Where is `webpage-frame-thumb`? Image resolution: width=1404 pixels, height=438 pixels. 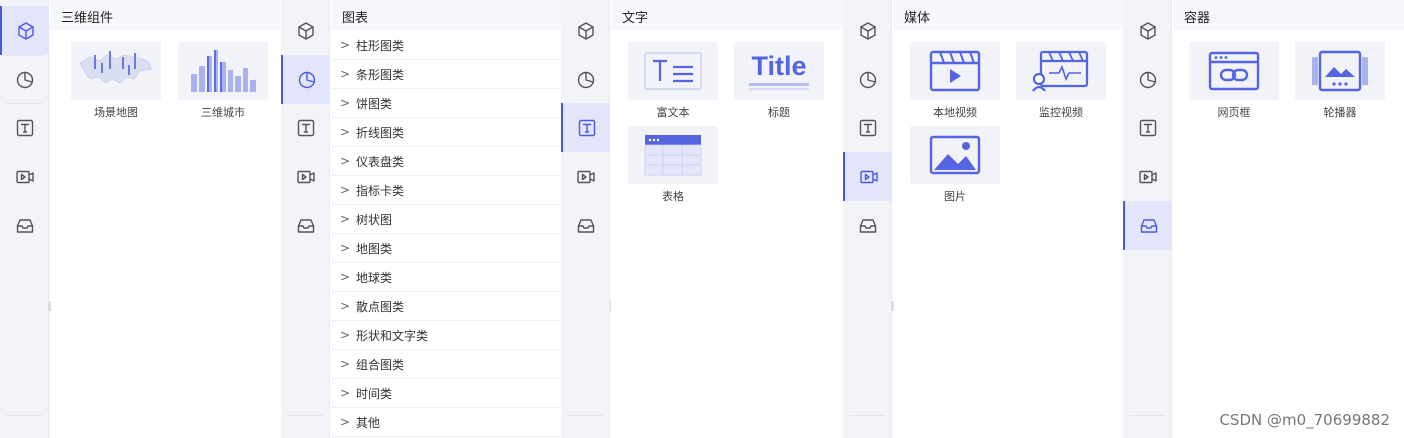
webpage-frame-thumb is located at coordinates (1234, 71).